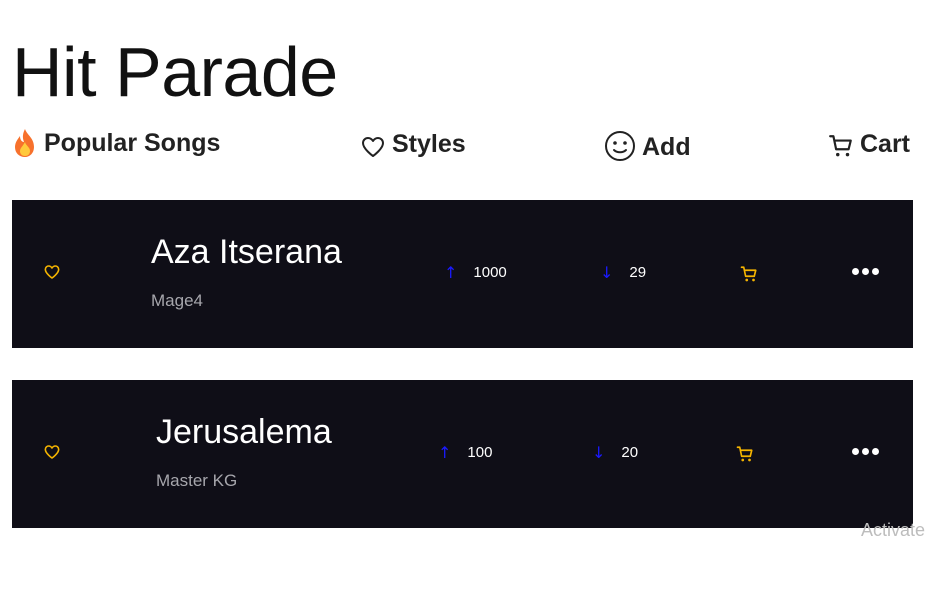 The width and height of the screenshot is (926, 600). I want to click on nav-styles: Styles, so click(413, 144).